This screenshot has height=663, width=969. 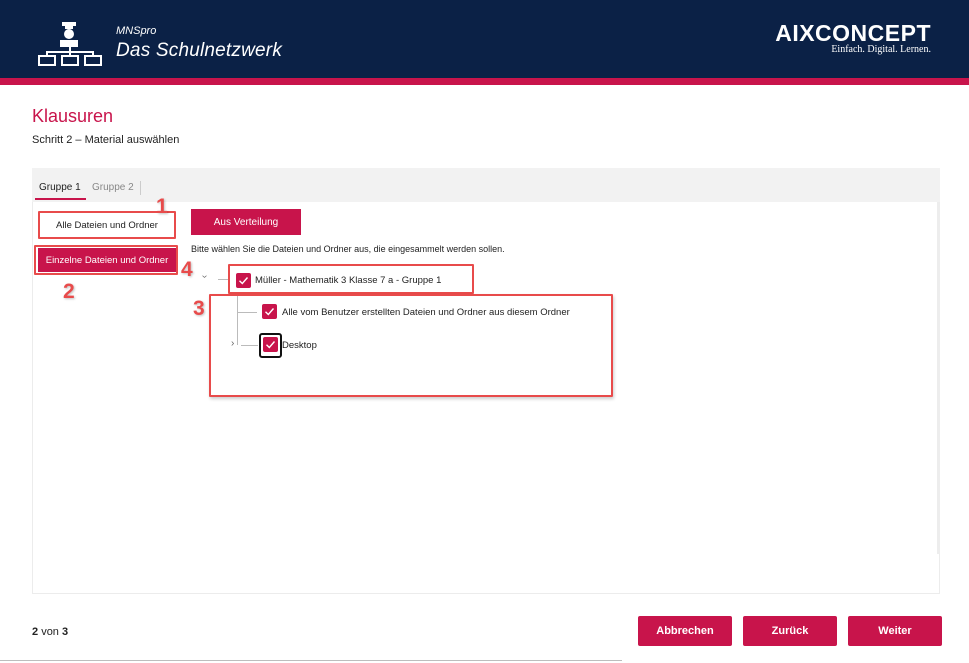 What do you see at coordinates (246, 222) in the screenshot?
I see `from-distribution-button: Aus Verteilung` at bounding box center [246, 222].